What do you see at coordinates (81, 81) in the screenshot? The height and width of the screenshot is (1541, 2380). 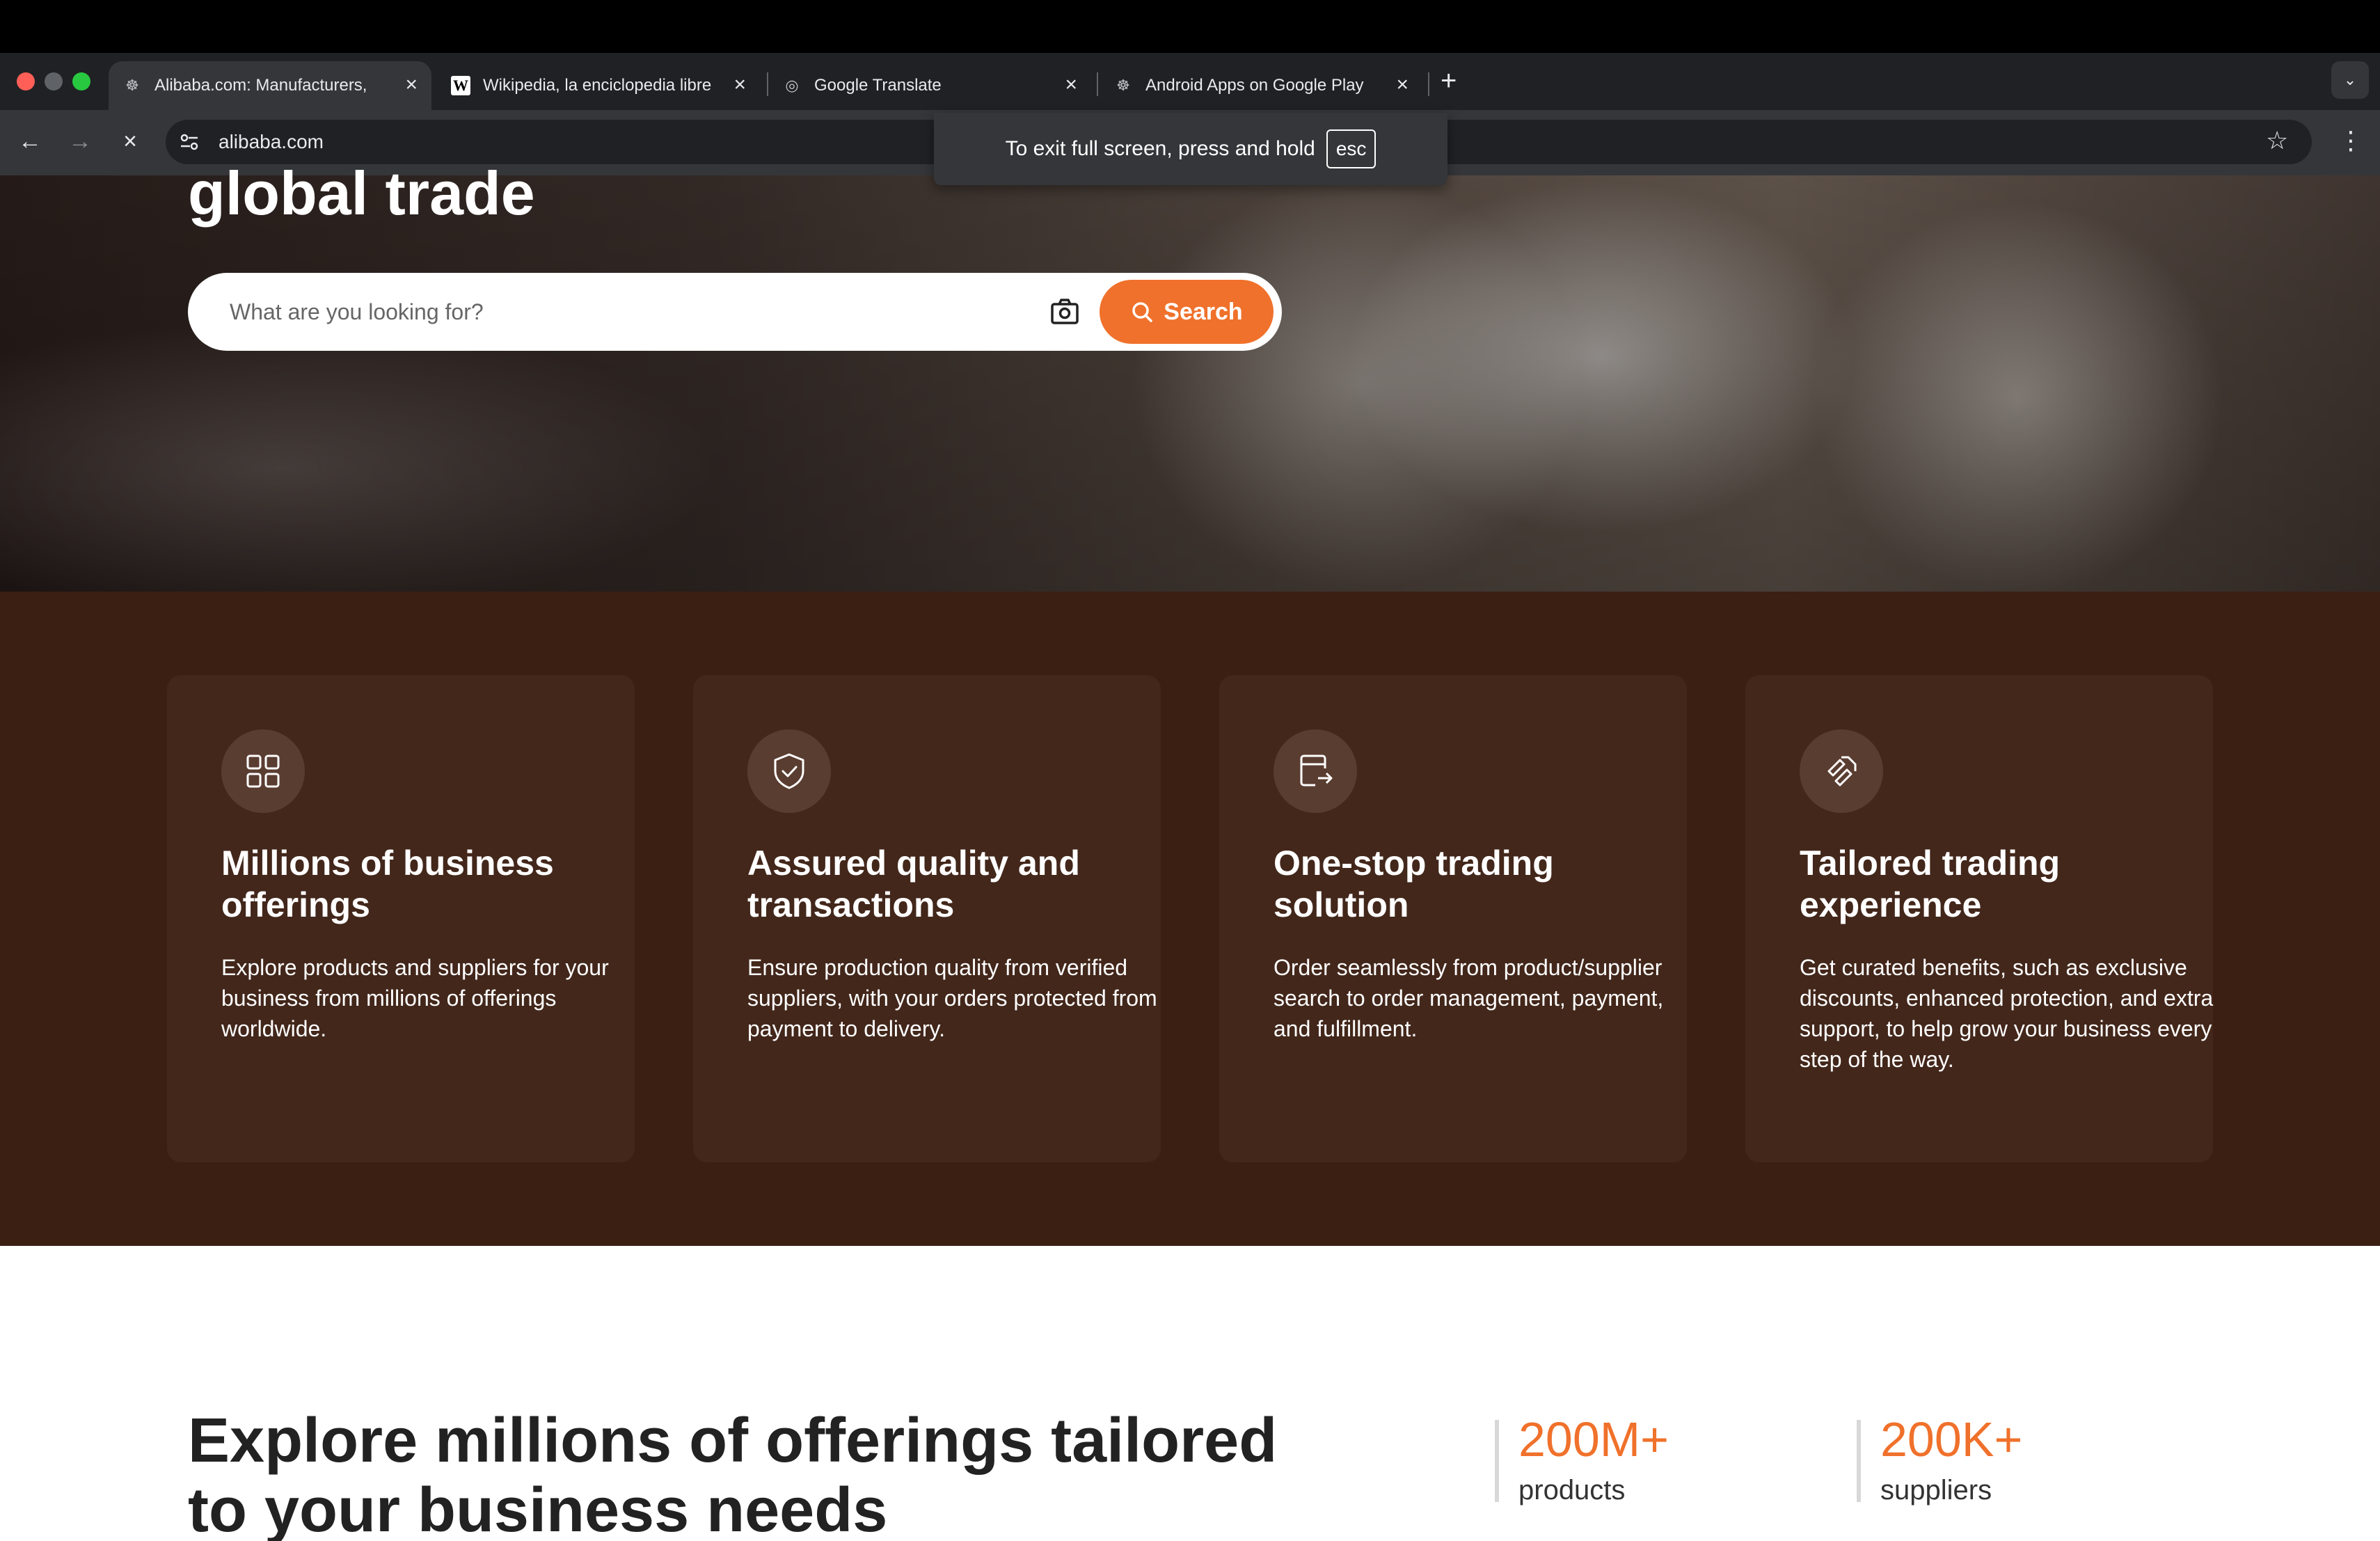 I see `window-fullscreen-button` at bounding box center [81, 81].